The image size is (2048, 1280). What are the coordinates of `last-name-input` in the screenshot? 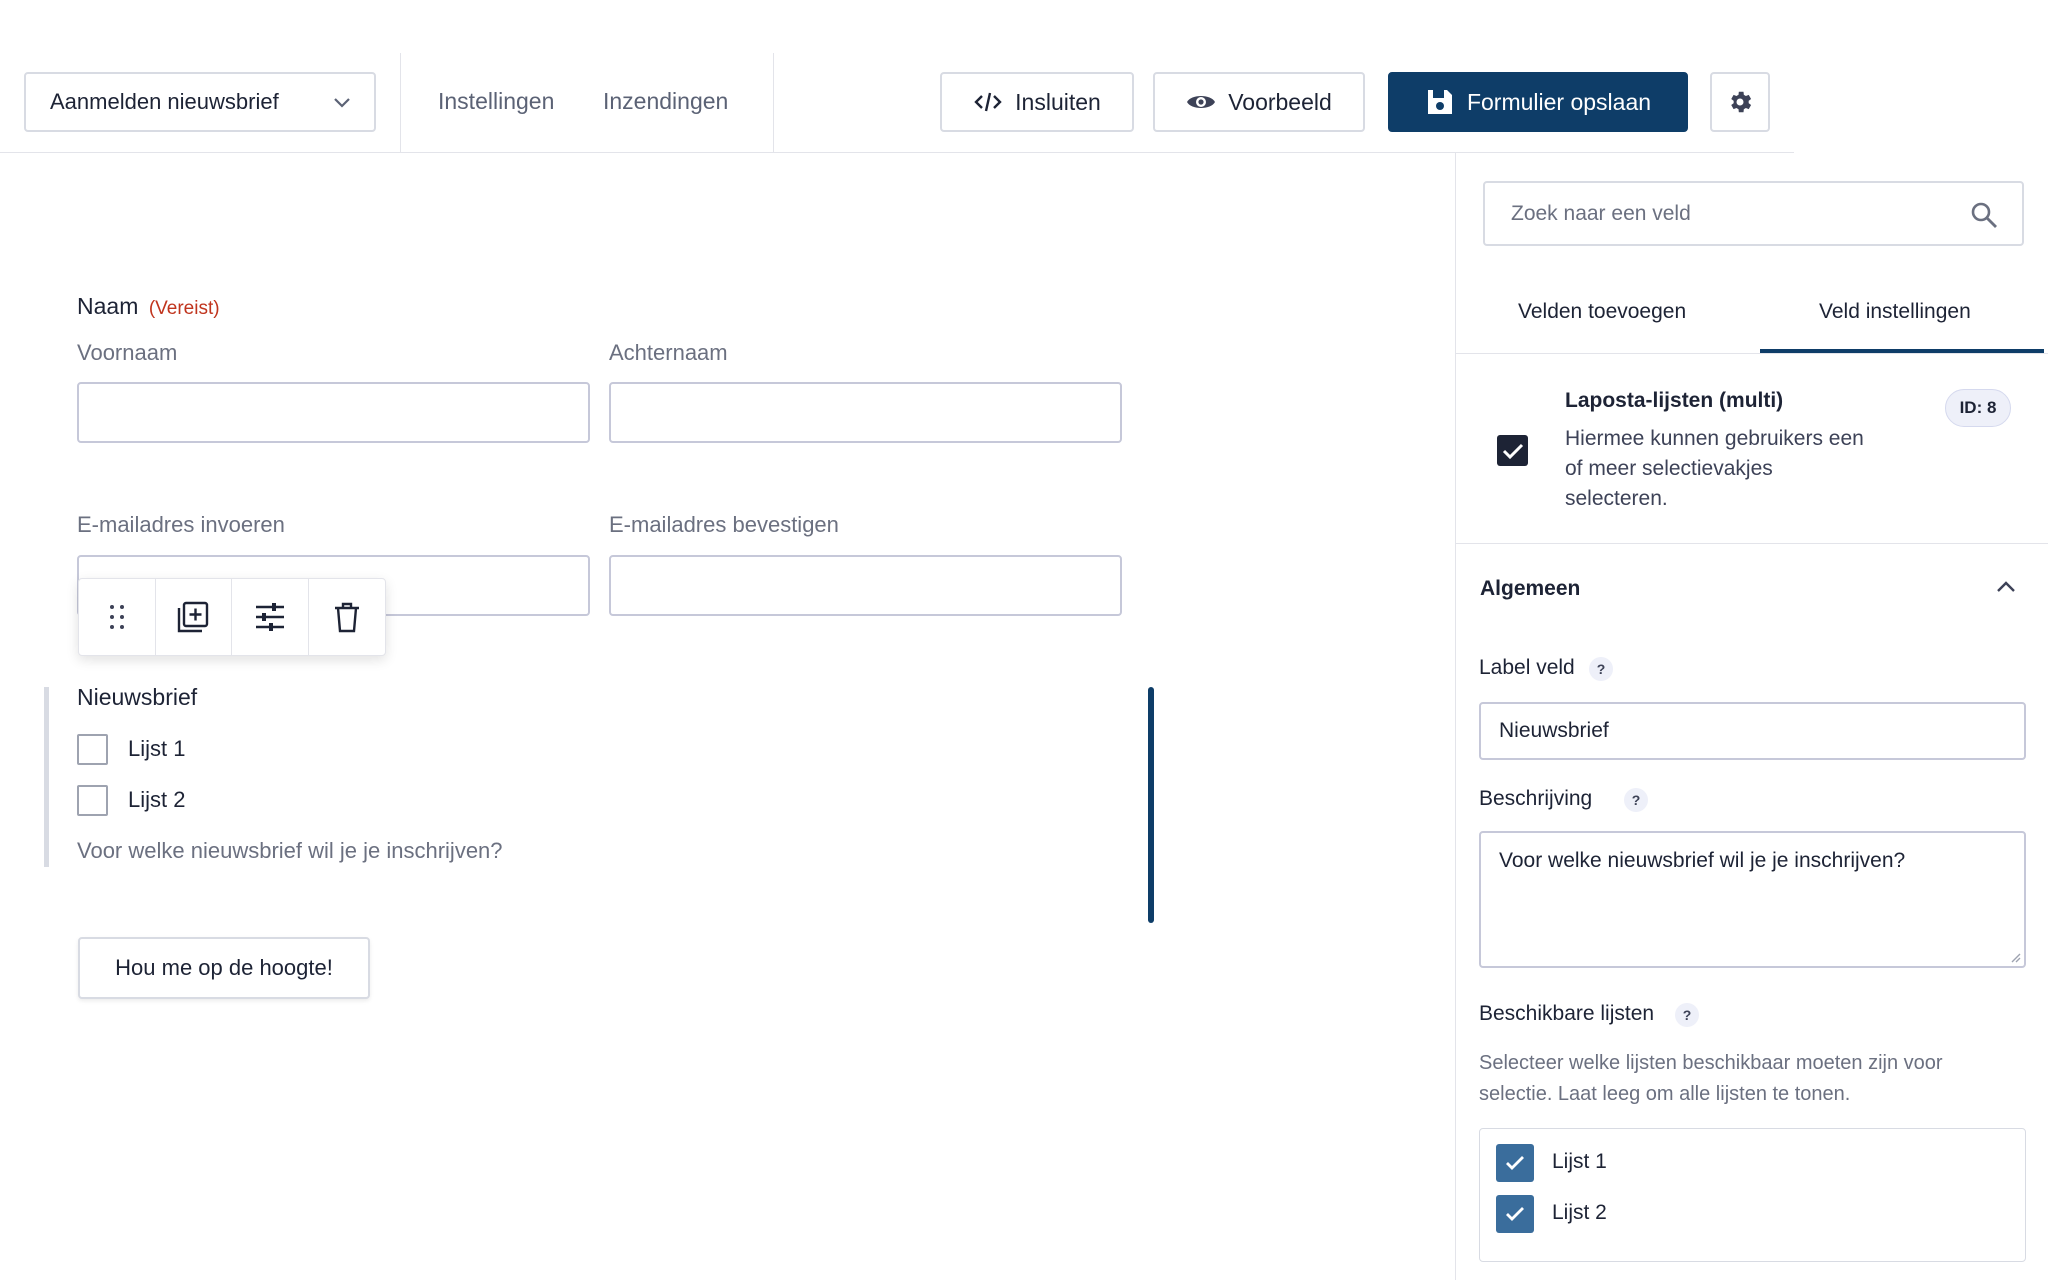 It's located at (865, 412).